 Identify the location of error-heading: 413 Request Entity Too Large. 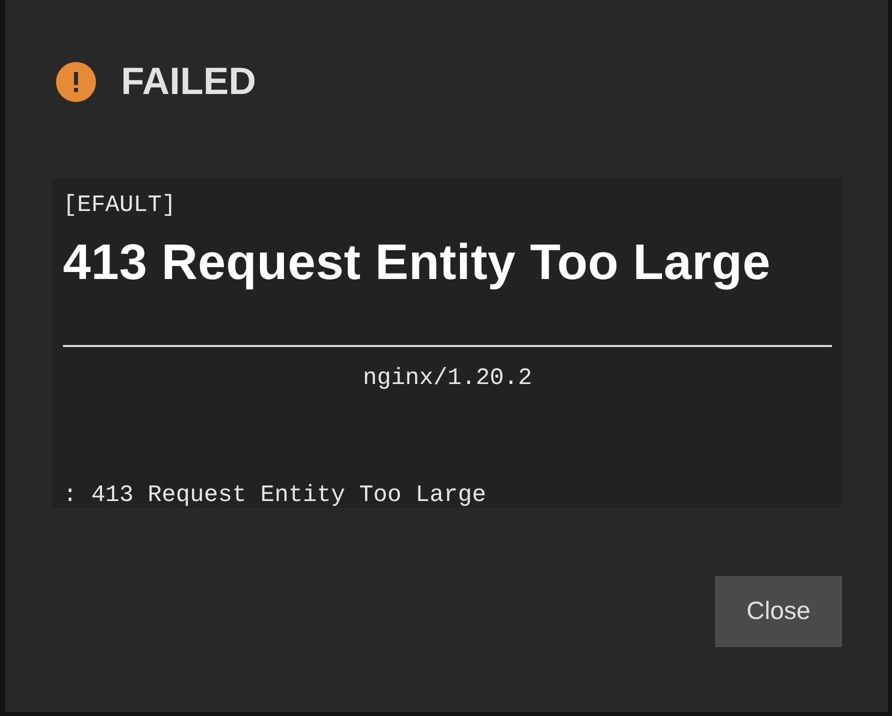
(417, 262).